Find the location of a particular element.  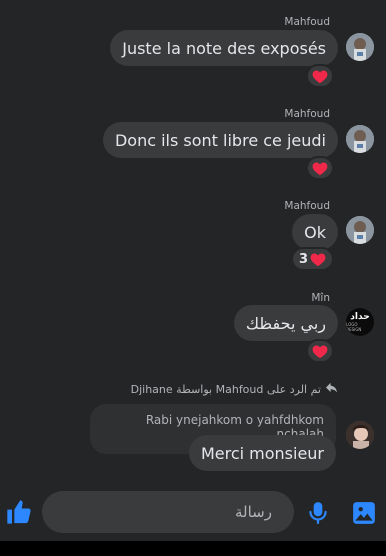

image-icon is located at coordinates (364, 513).